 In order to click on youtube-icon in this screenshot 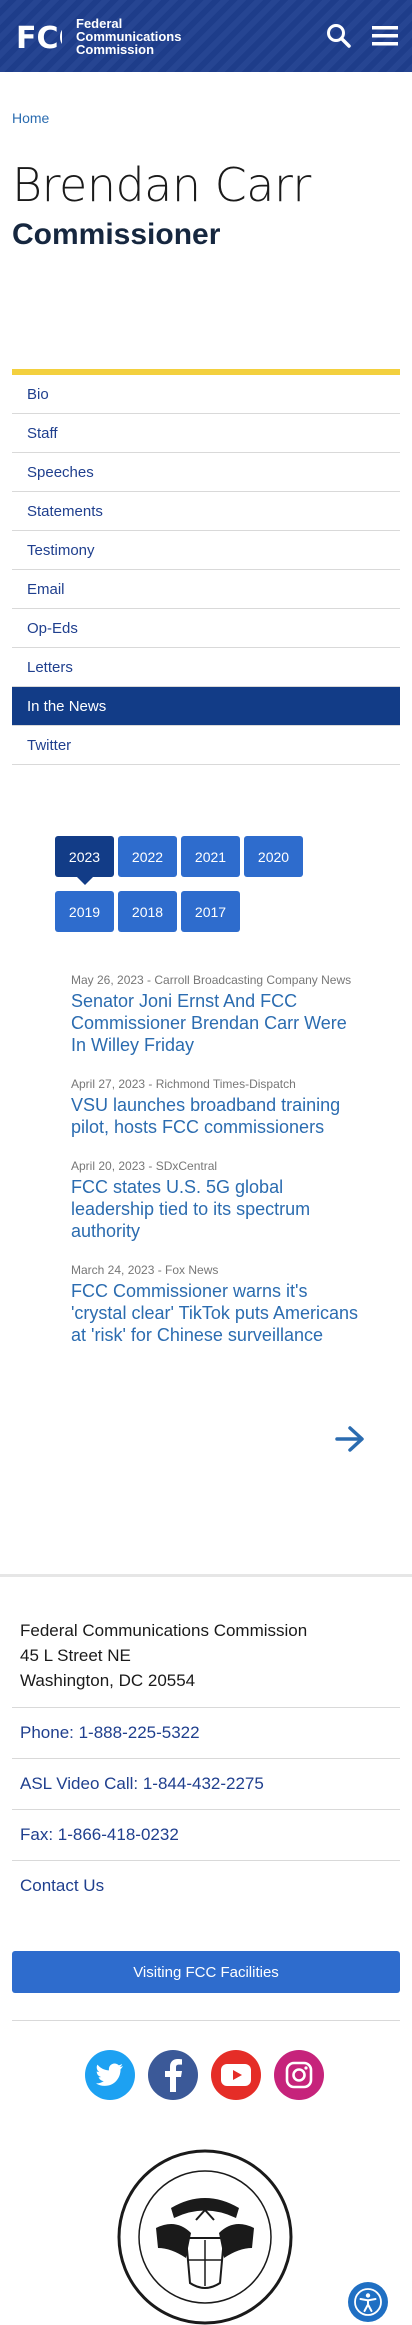, I will do `click(236, 2075)`.